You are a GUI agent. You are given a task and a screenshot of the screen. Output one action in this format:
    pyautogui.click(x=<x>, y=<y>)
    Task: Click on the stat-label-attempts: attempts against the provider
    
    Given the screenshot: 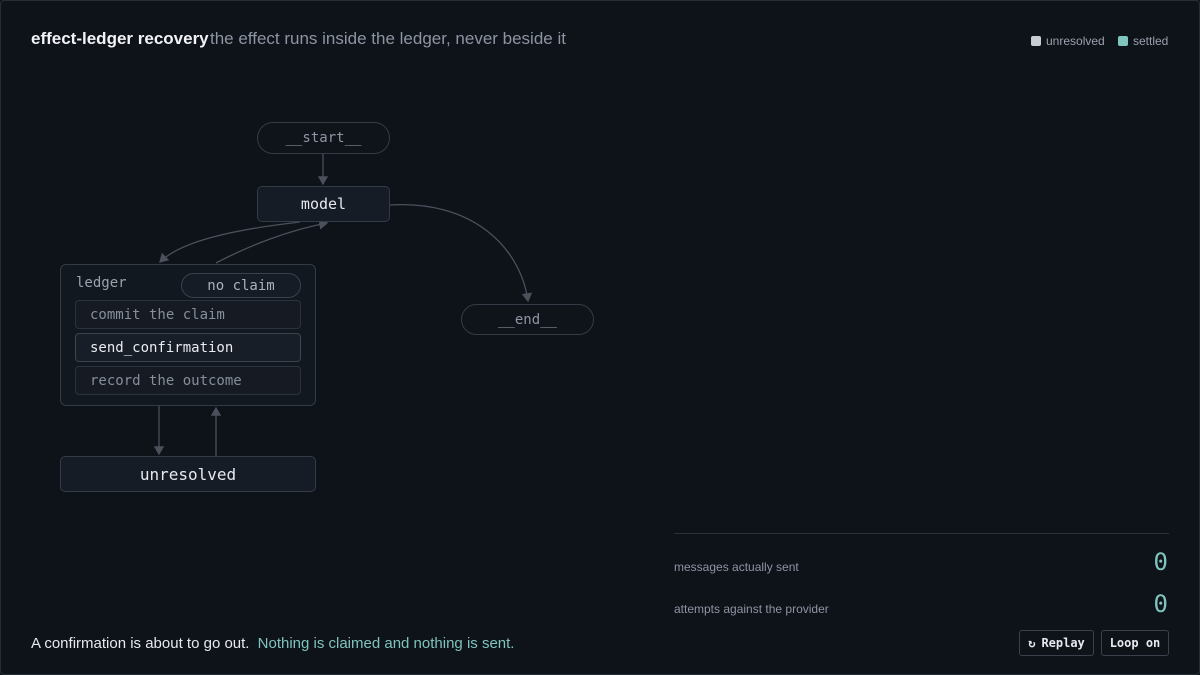 What is the action you would take?
    pyautogui.click(x=751, y=609)
    